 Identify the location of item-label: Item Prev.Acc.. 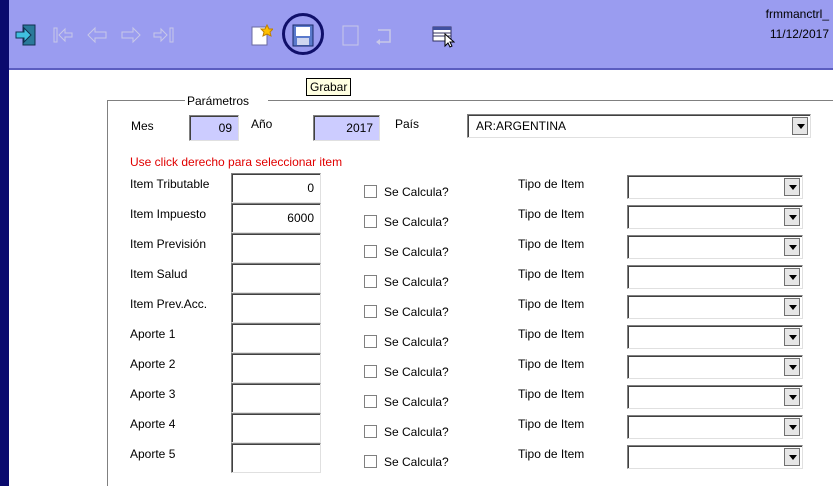
(169, 304).